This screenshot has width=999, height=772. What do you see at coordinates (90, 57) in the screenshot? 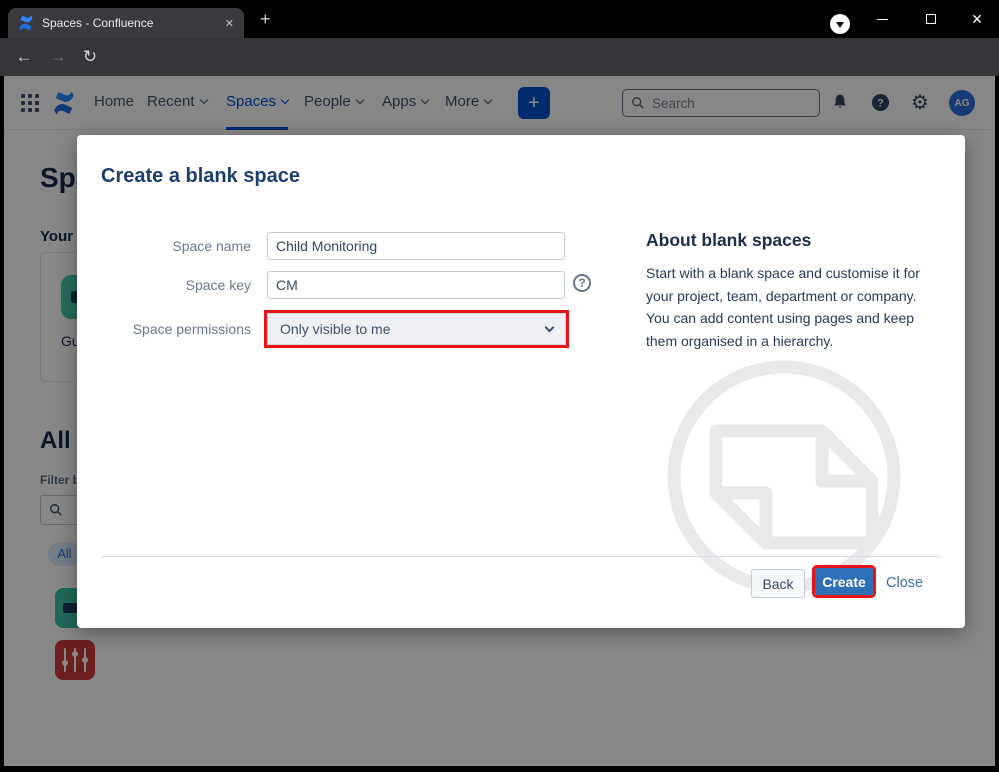
I see `reload-icon: ↻` at bounding box center [90, 57].